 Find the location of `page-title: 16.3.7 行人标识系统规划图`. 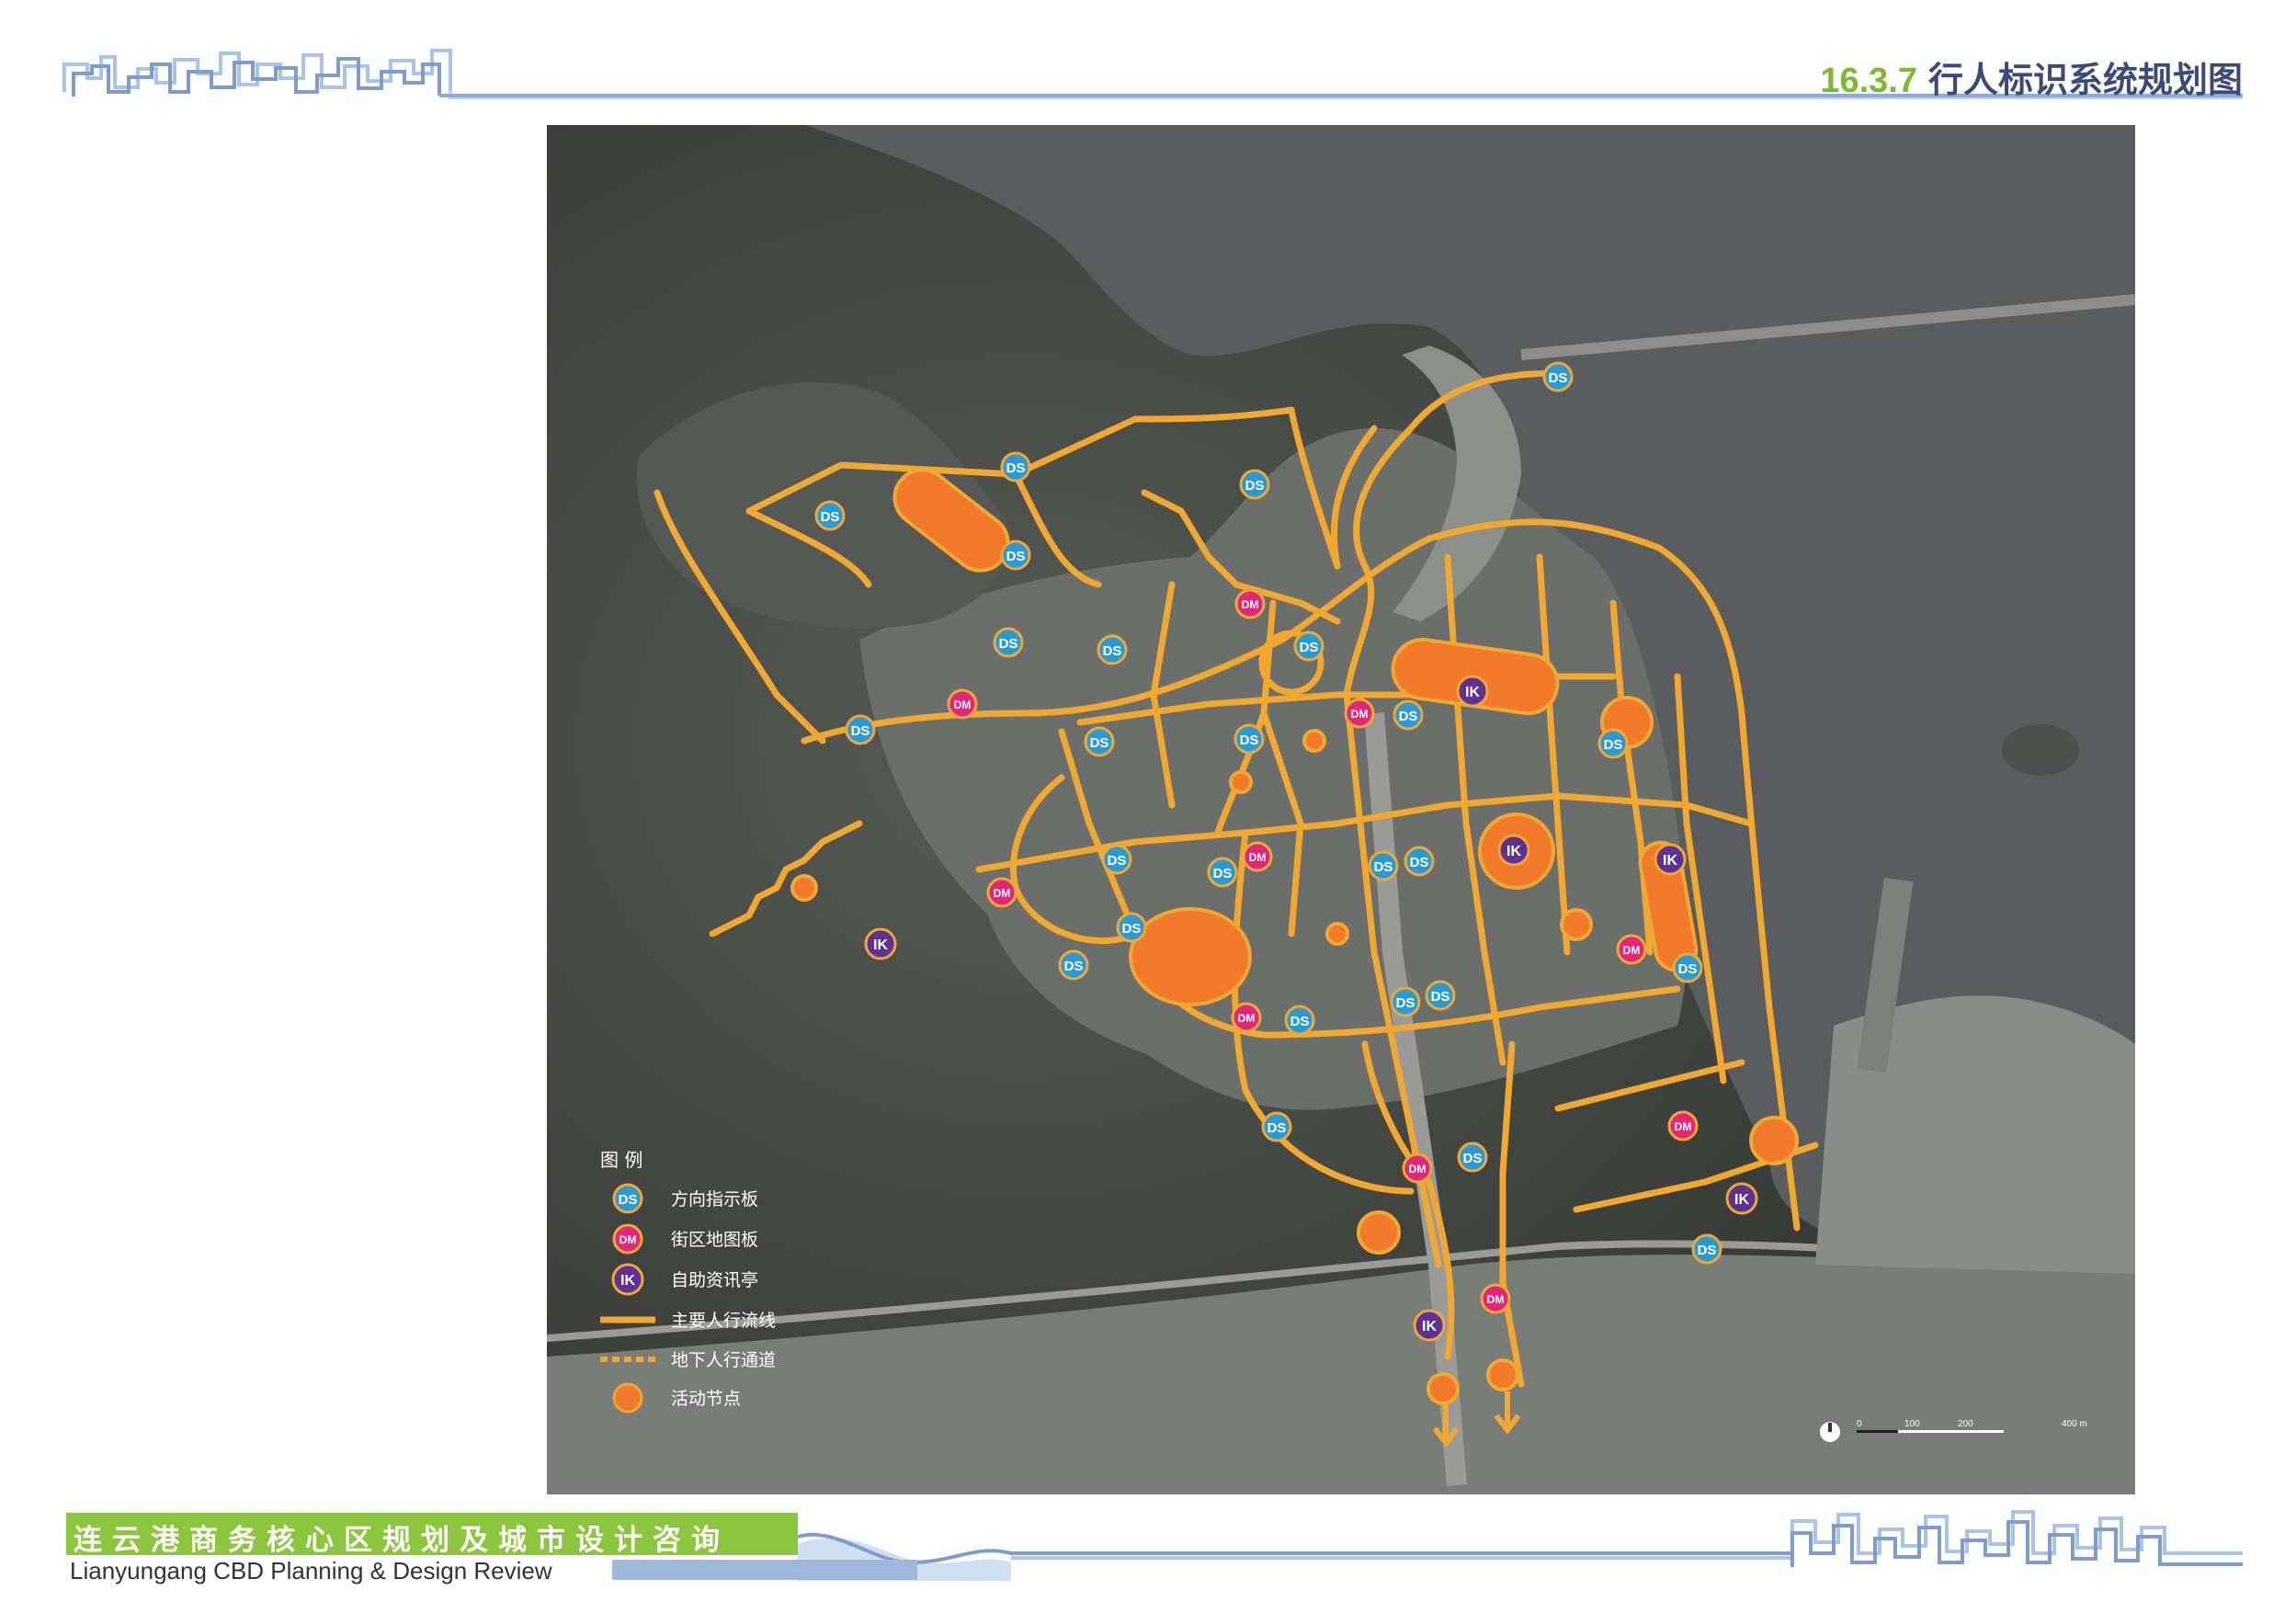

page-title: 16.3.7 行人标识系统规划图 is located at coordinates (2032, 76).